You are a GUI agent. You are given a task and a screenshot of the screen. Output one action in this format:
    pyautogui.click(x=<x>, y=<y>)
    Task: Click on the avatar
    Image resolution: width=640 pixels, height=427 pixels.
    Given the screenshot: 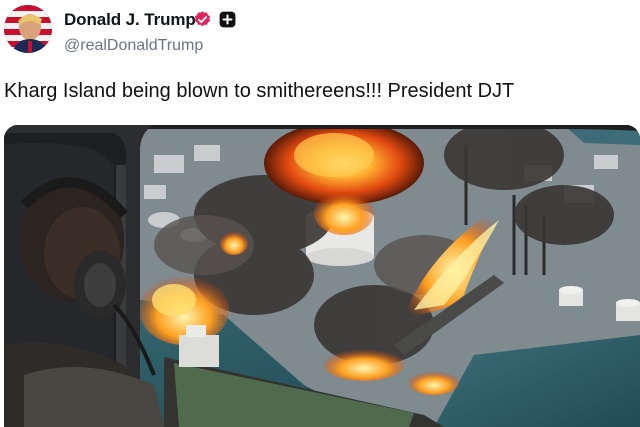 What is the action you would take?
    pyautogui.click(x=28, y=29)
    